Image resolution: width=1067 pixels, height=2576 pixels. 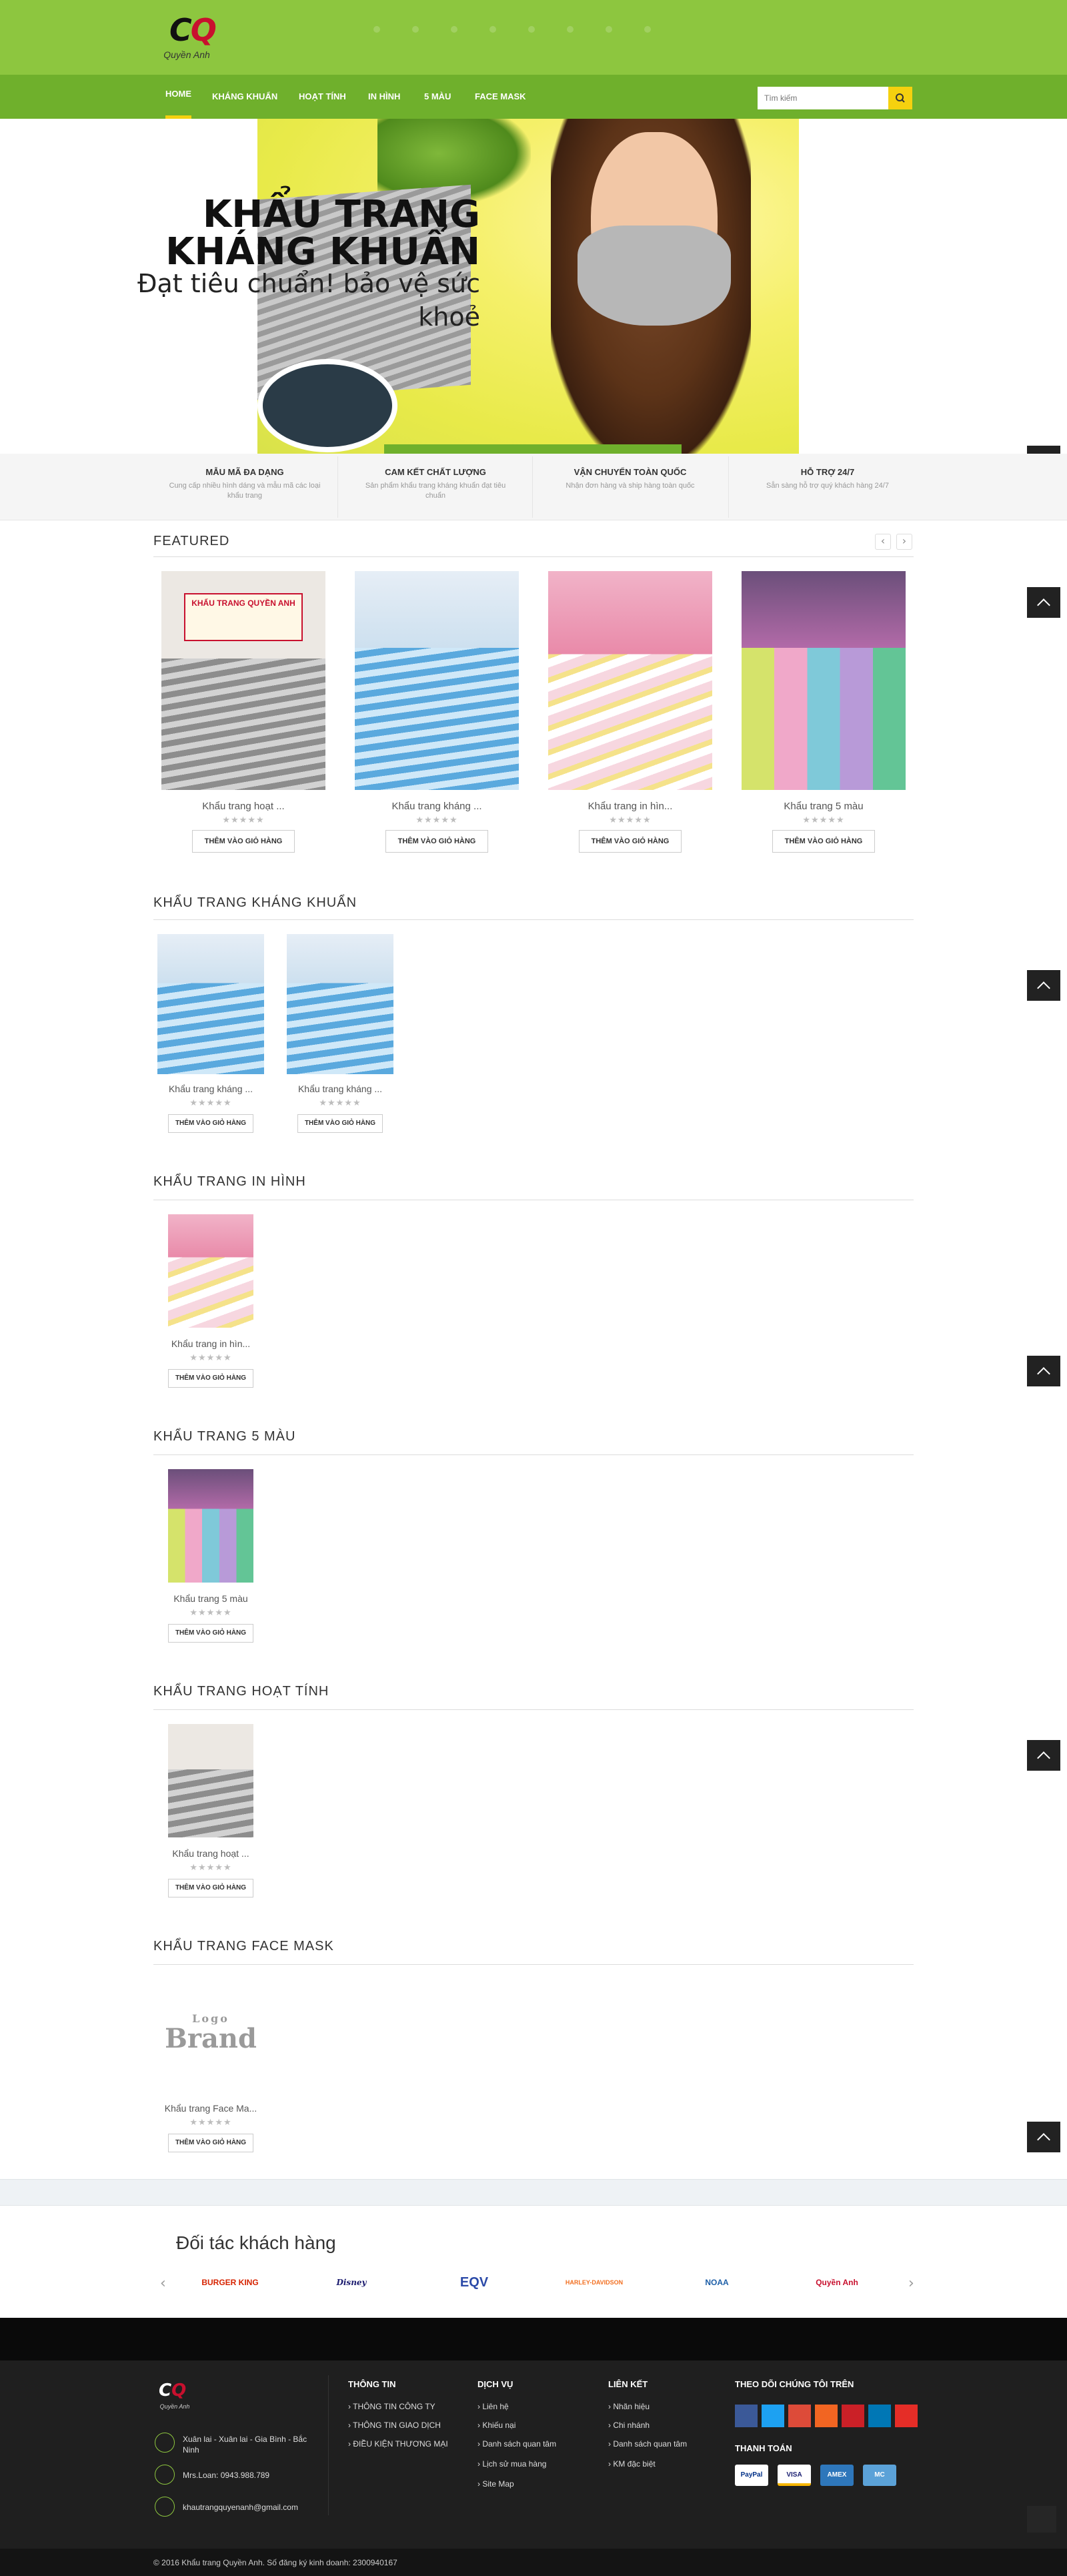 What do you see at coordinates (240, 2507) in the screenshot?
I see `footer-email: khautrangquyenanh@gmail.com` at bounding box center [240, 2507].